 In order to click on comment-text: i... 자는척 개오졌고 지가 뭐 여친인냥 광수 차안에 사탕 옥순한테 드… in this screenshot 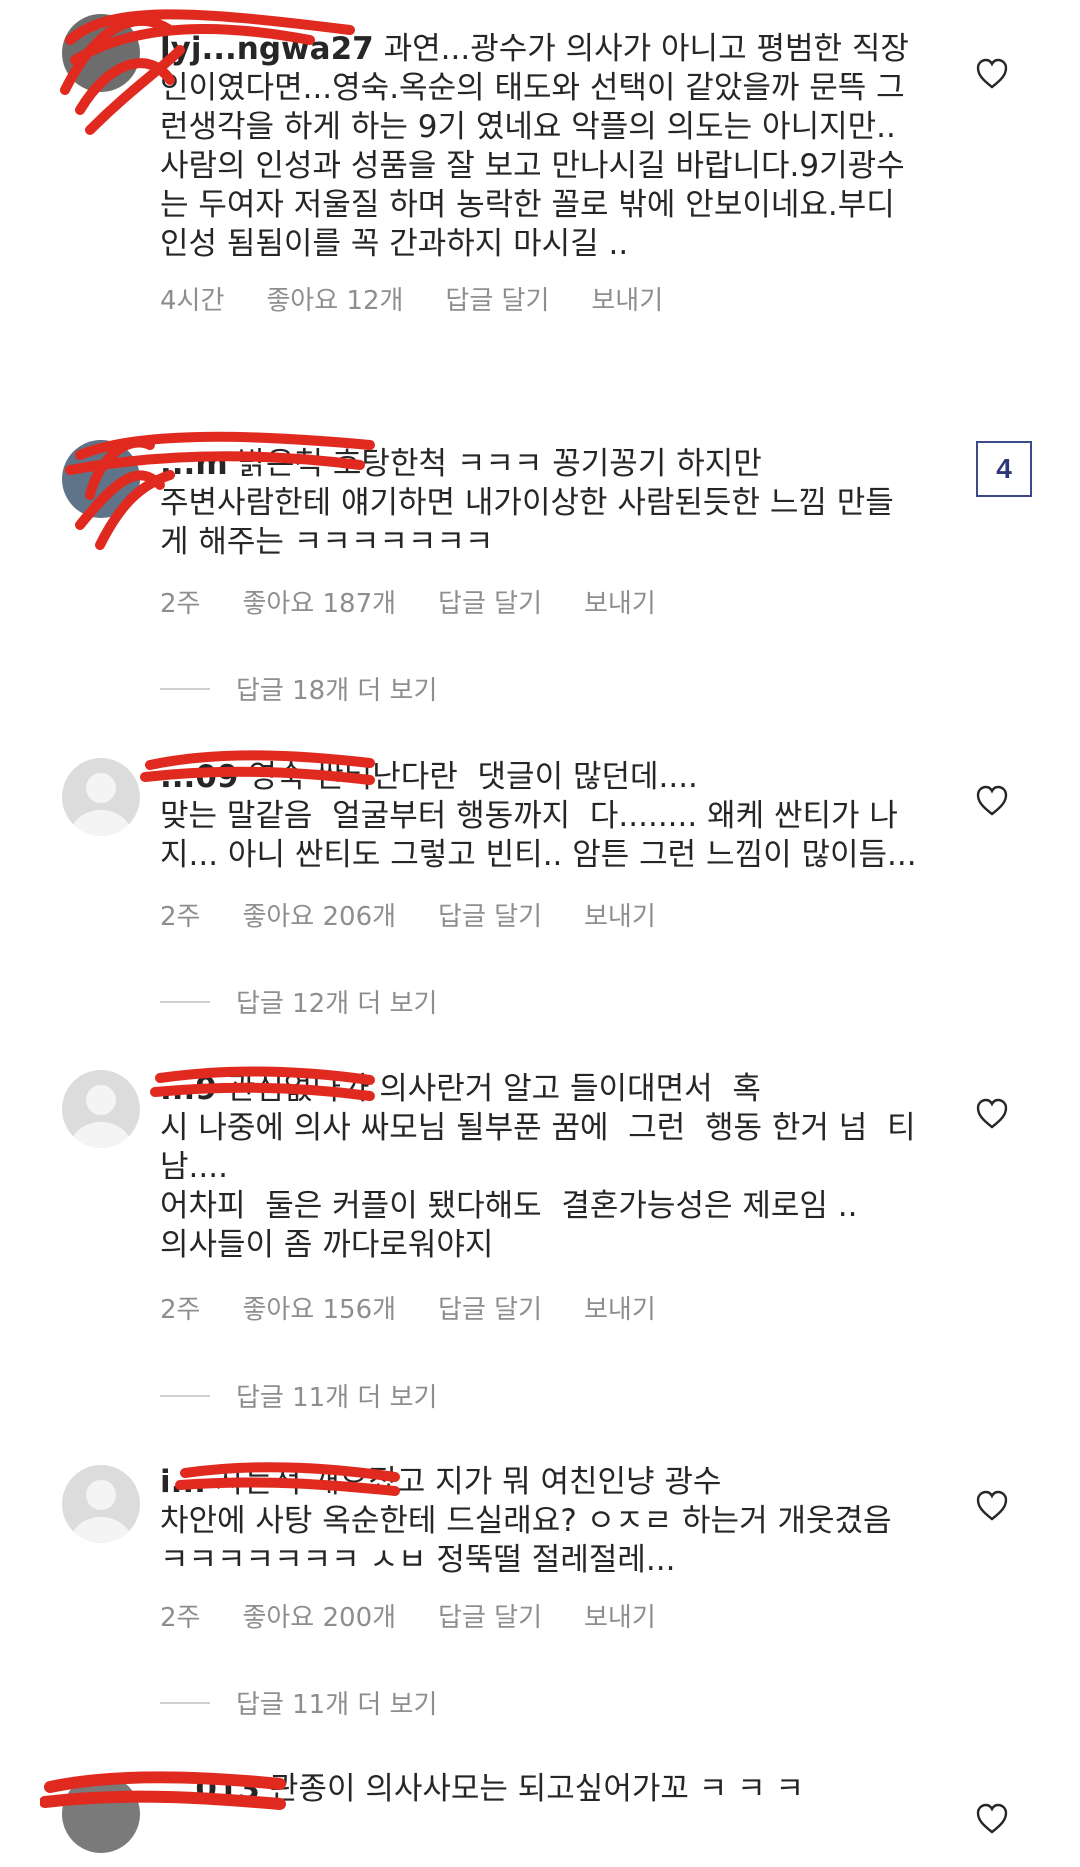, I will do `click(540, 1521)`.